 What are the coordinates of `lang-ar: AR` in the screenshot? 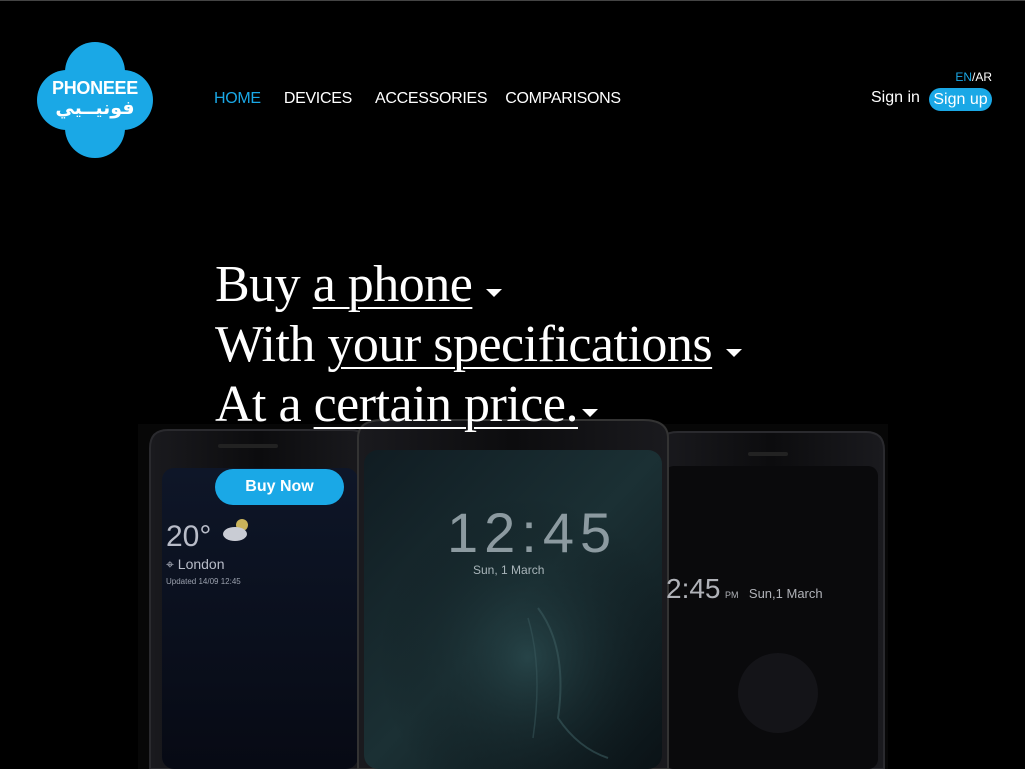 It's located at (983, 77).